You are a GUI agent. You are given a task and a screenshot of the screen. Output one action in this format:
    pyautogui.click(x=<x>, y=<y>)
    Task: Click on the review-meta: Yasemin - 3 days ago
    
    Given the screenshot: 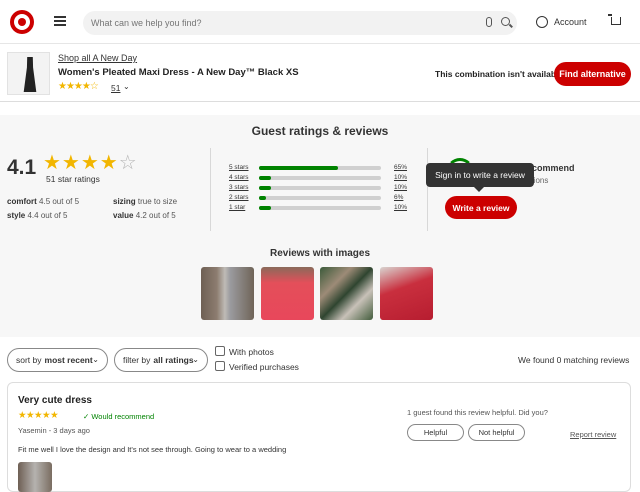 What is the action you would take?
    pyautogui.click(x=54, y=430)
    